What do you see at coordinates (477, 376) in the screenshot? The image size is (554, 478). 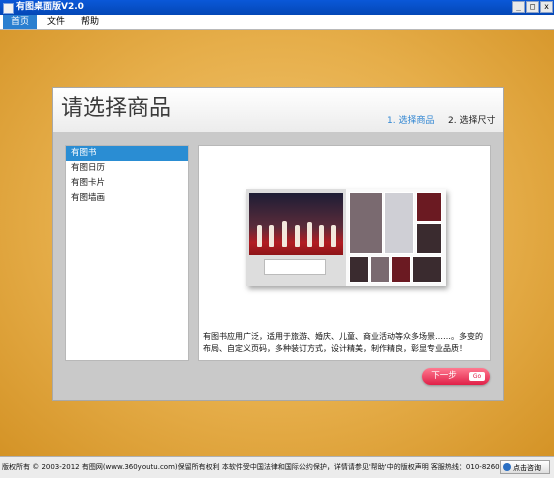 I see `arrow-right-icon: Go` at bounding box center [477, 376].